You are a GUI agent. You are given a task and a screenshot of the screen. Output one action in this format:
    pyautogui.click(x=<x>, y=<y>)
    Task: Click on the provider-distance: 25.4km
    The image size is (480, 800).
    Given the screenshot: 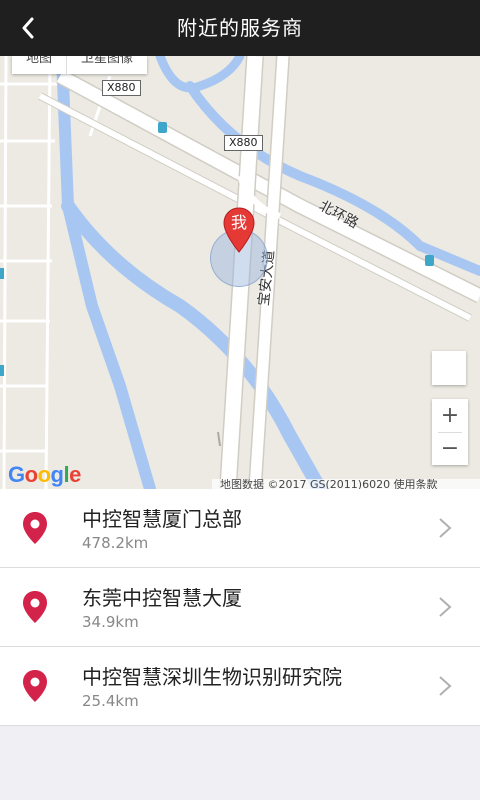 What is the action you would take?
    pyautogui.click(x=110, y=701)
    